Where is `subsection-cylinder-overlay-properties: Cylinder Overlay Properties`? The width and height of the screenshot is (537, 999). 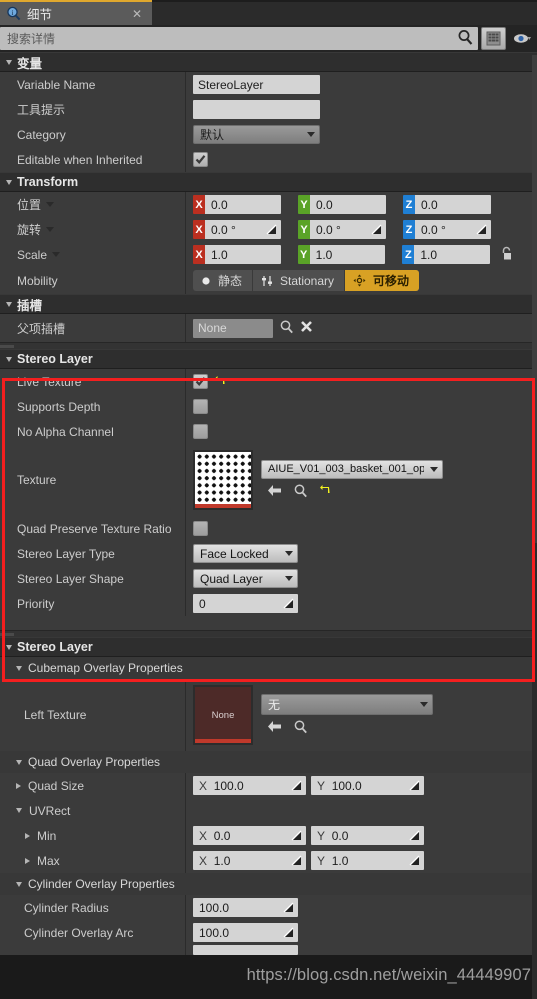
subsection-cylinder-overlay-properties: Cylinder Overlay Properties is located at coordinates (268, 884).